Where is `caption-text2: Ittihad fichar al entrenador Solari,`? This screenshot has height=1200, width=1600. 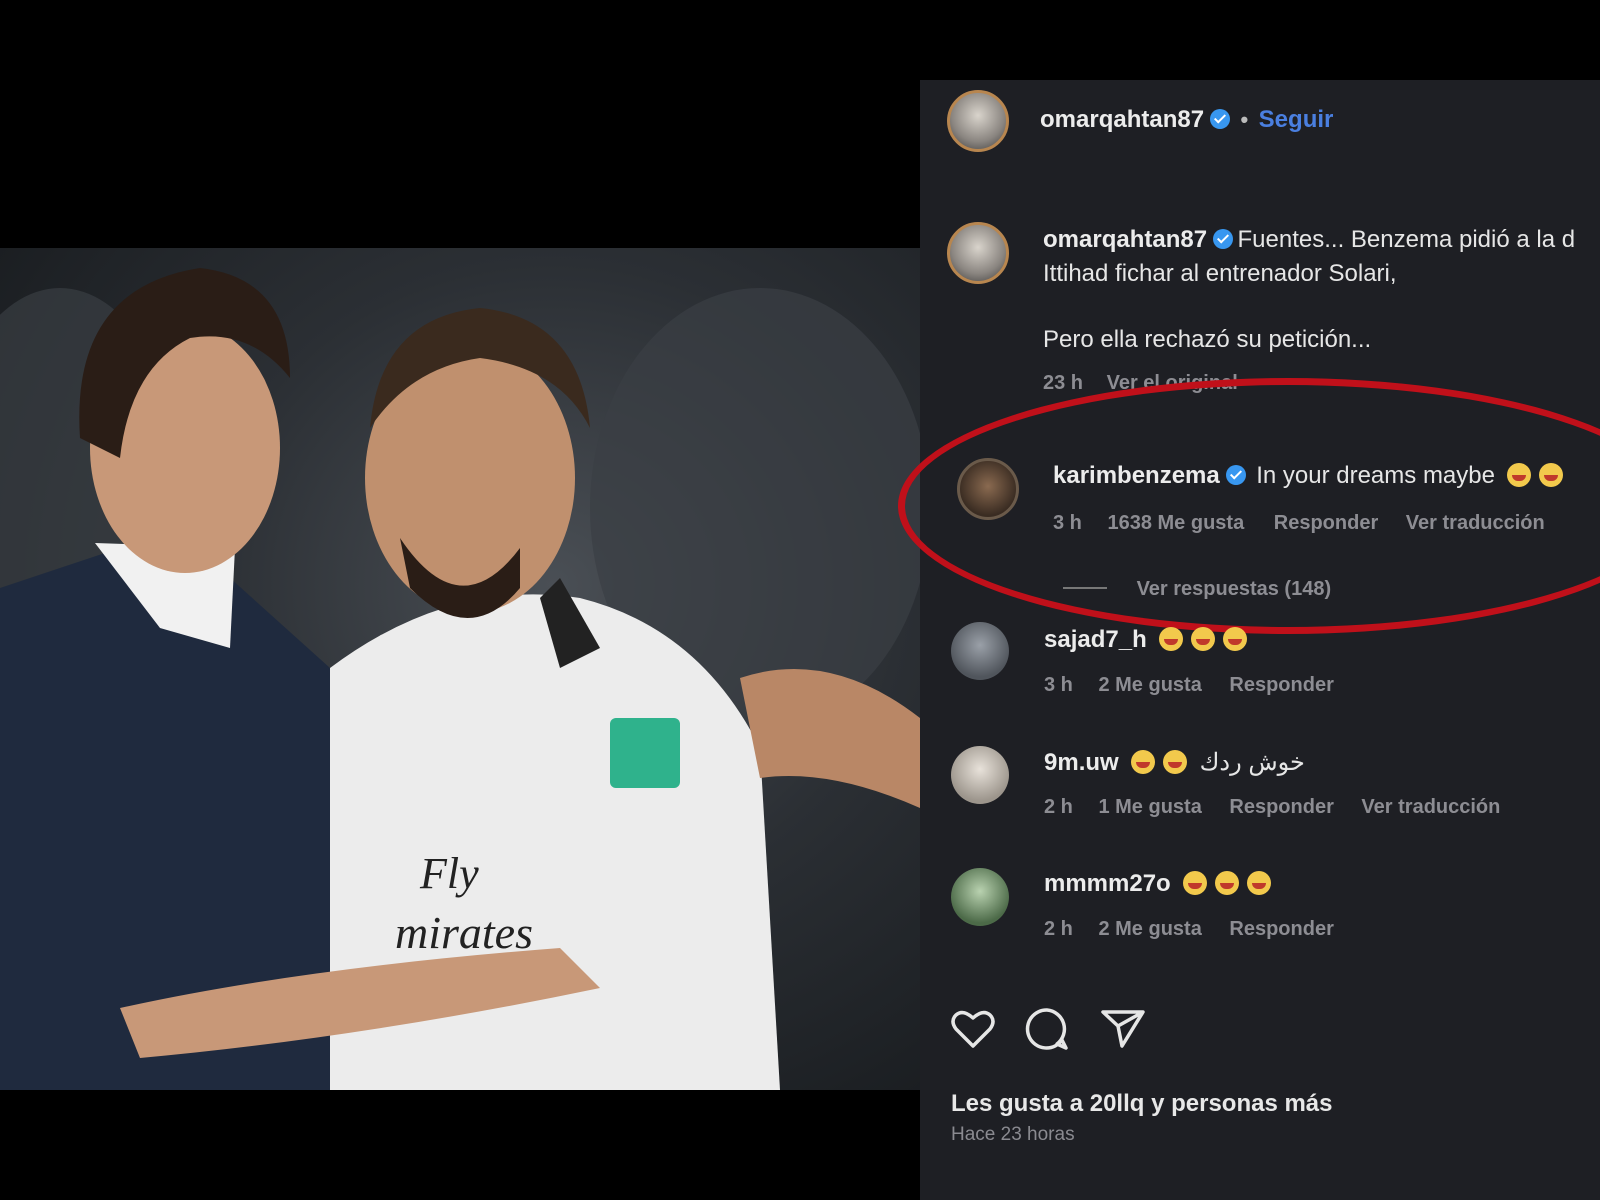 caption-text2: Ittihad fichar al entrenador Solari, is located at coordinates (1220, 273).